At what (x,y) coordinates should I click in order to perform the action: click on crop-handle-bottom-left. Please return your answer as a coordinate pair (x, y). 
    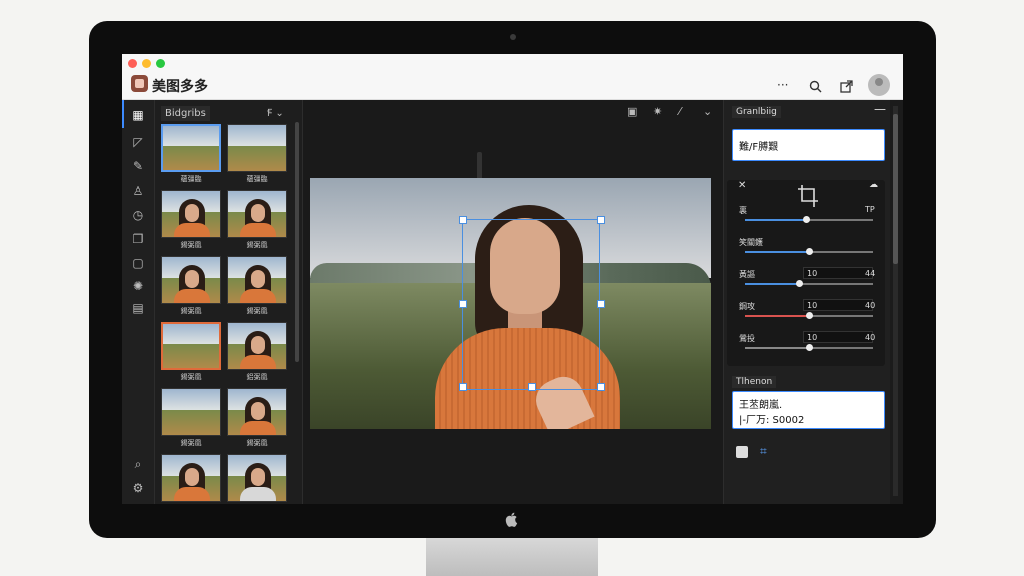
    Looking at the image, I should click on (463, 387).